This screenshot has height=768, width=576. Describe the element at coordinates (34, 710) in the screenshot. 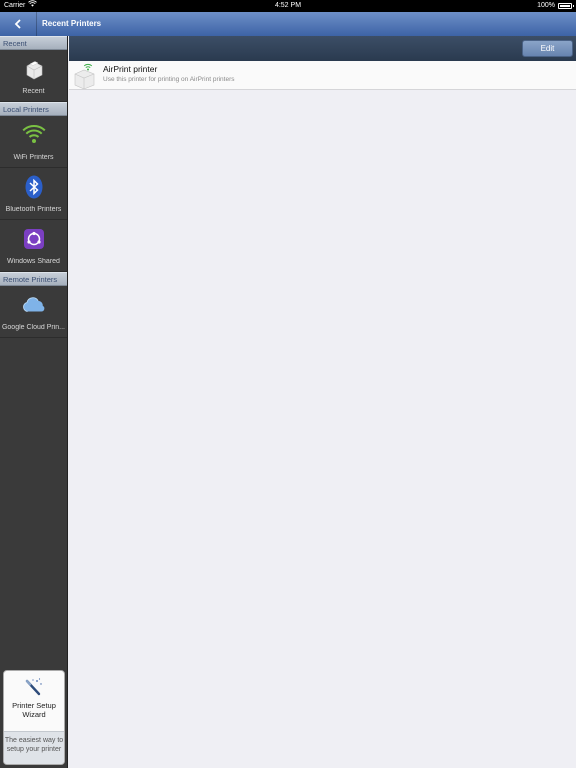

I see `wizard-title: Printer Setup Wizard` at that location.